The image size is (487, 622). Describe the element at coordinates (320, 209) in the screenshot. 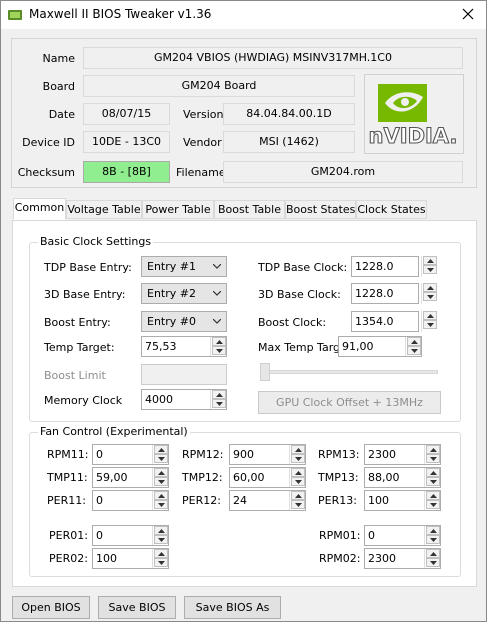

I see `tab-boost-states: Boost States` at that location.